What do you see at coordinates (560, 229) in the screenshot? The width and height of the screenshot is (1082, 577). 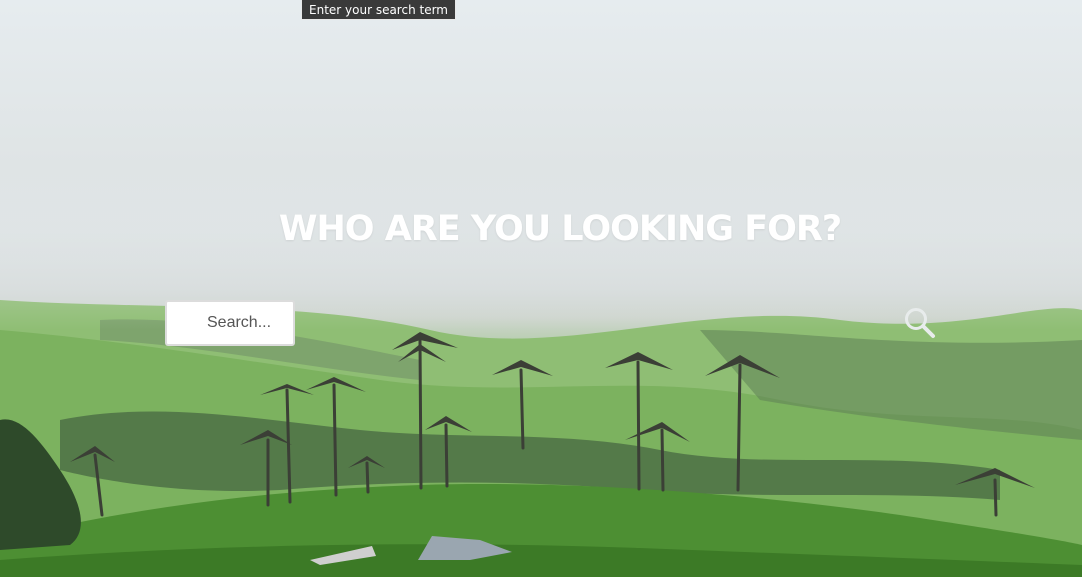 I see `page-title: WHO ARE YOU LOOKING FOR?` at bounding box center [560, 229].